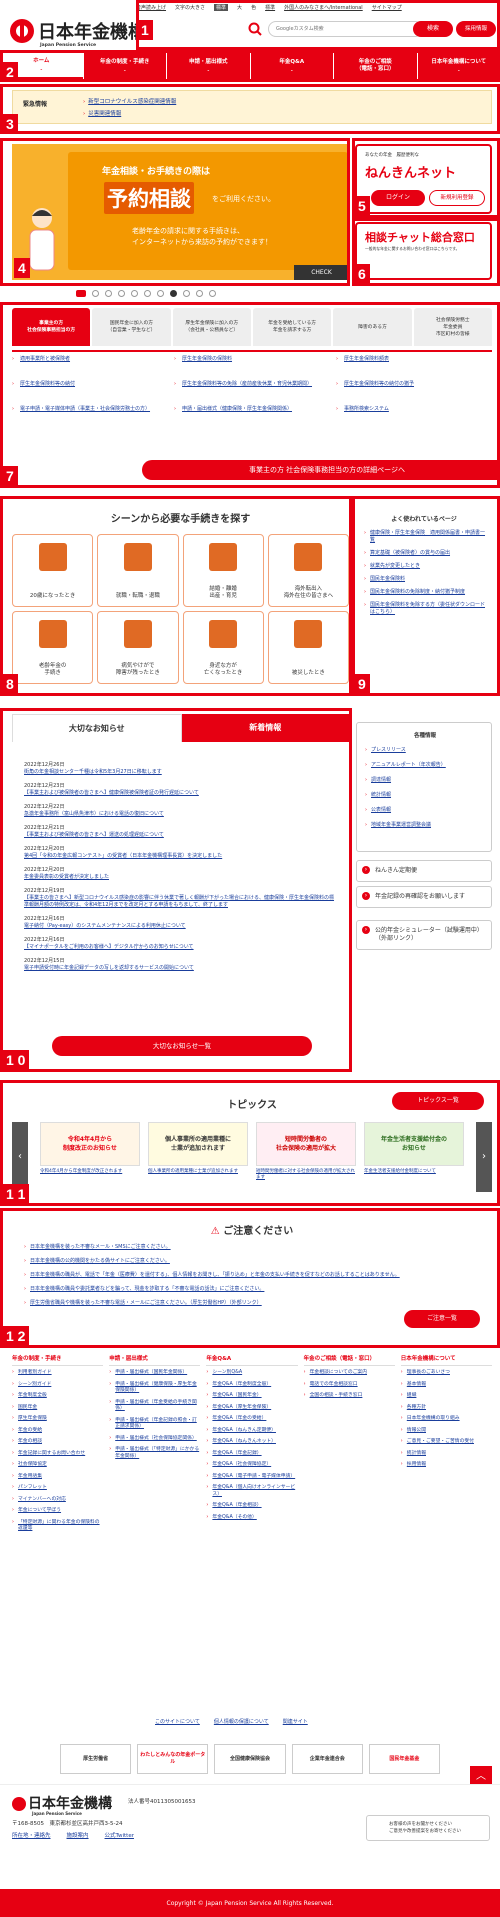 This screenshot has width=500, height=1917. I want to click on news-item: 2022年12月26日 街角の年金相談センター千種は令和5年3月27日に移転します, so click(179, 769).